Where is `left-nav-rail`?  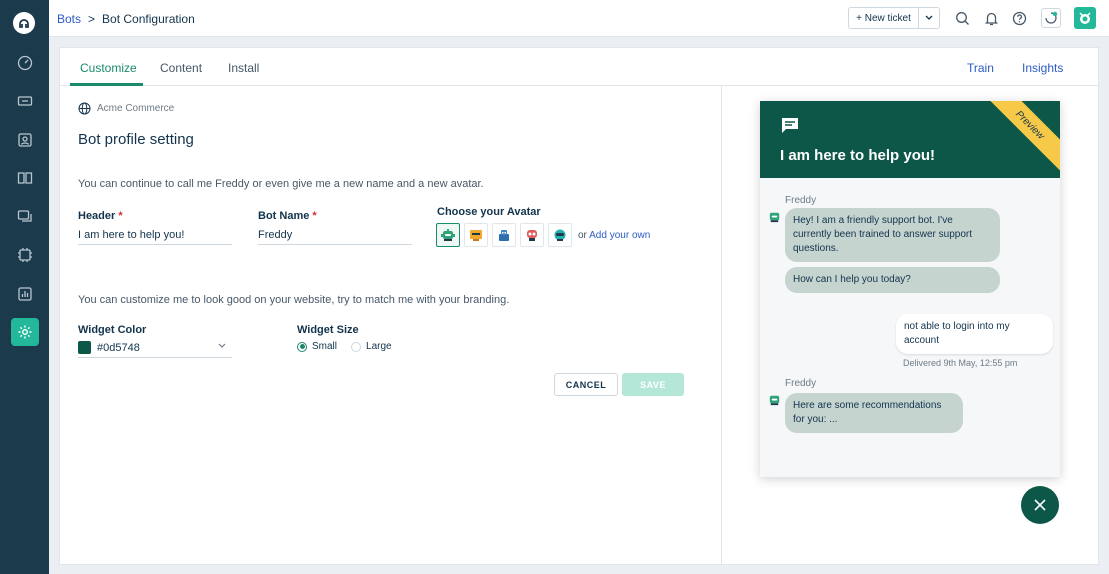
left-nav-rail is located at coordinates (24, 287).